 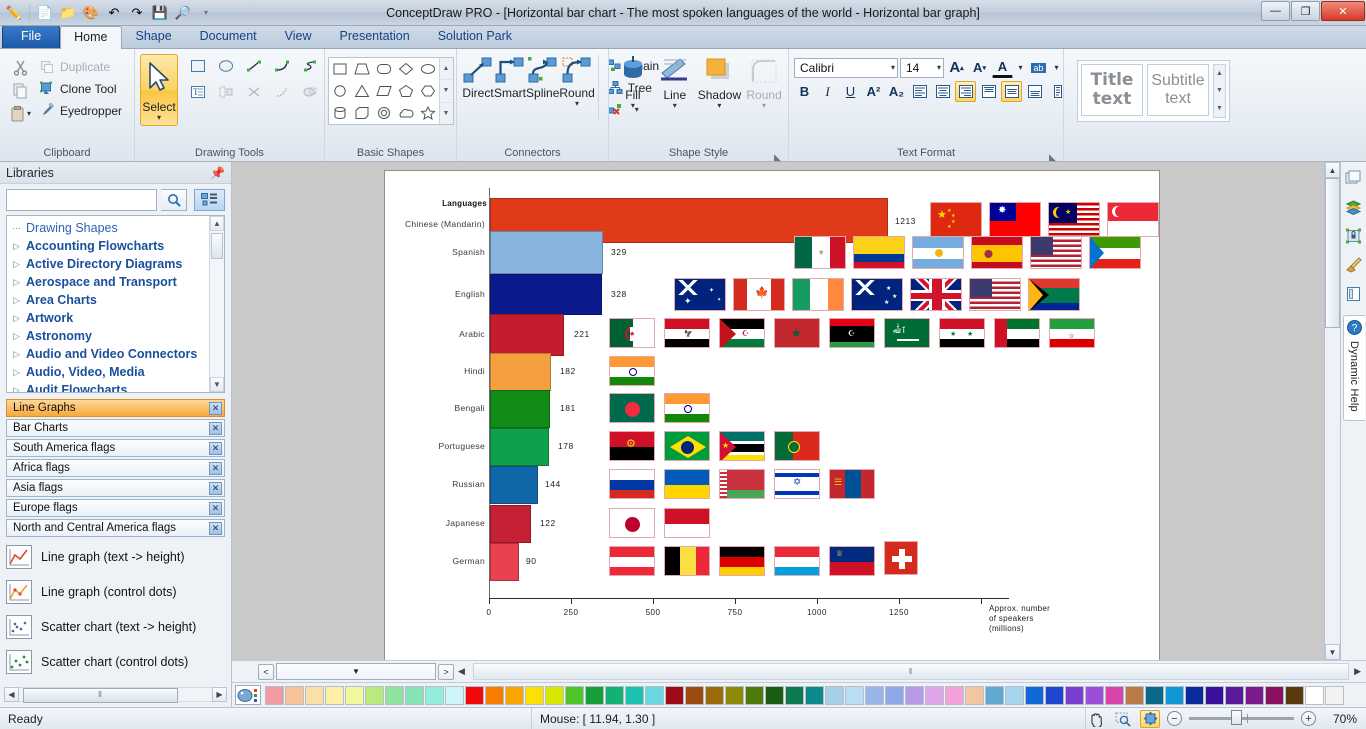 I want to click on shape-ellipse-icon, so click(x=428, y=69).